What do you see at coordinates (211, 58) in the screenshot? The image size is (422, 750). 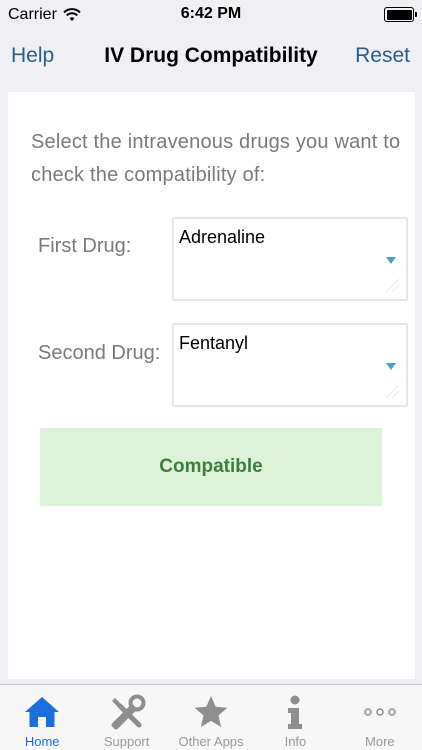 I see `navigation-bar: Help IV Drug Compatibility Reset` at bounding box center [211, 58].